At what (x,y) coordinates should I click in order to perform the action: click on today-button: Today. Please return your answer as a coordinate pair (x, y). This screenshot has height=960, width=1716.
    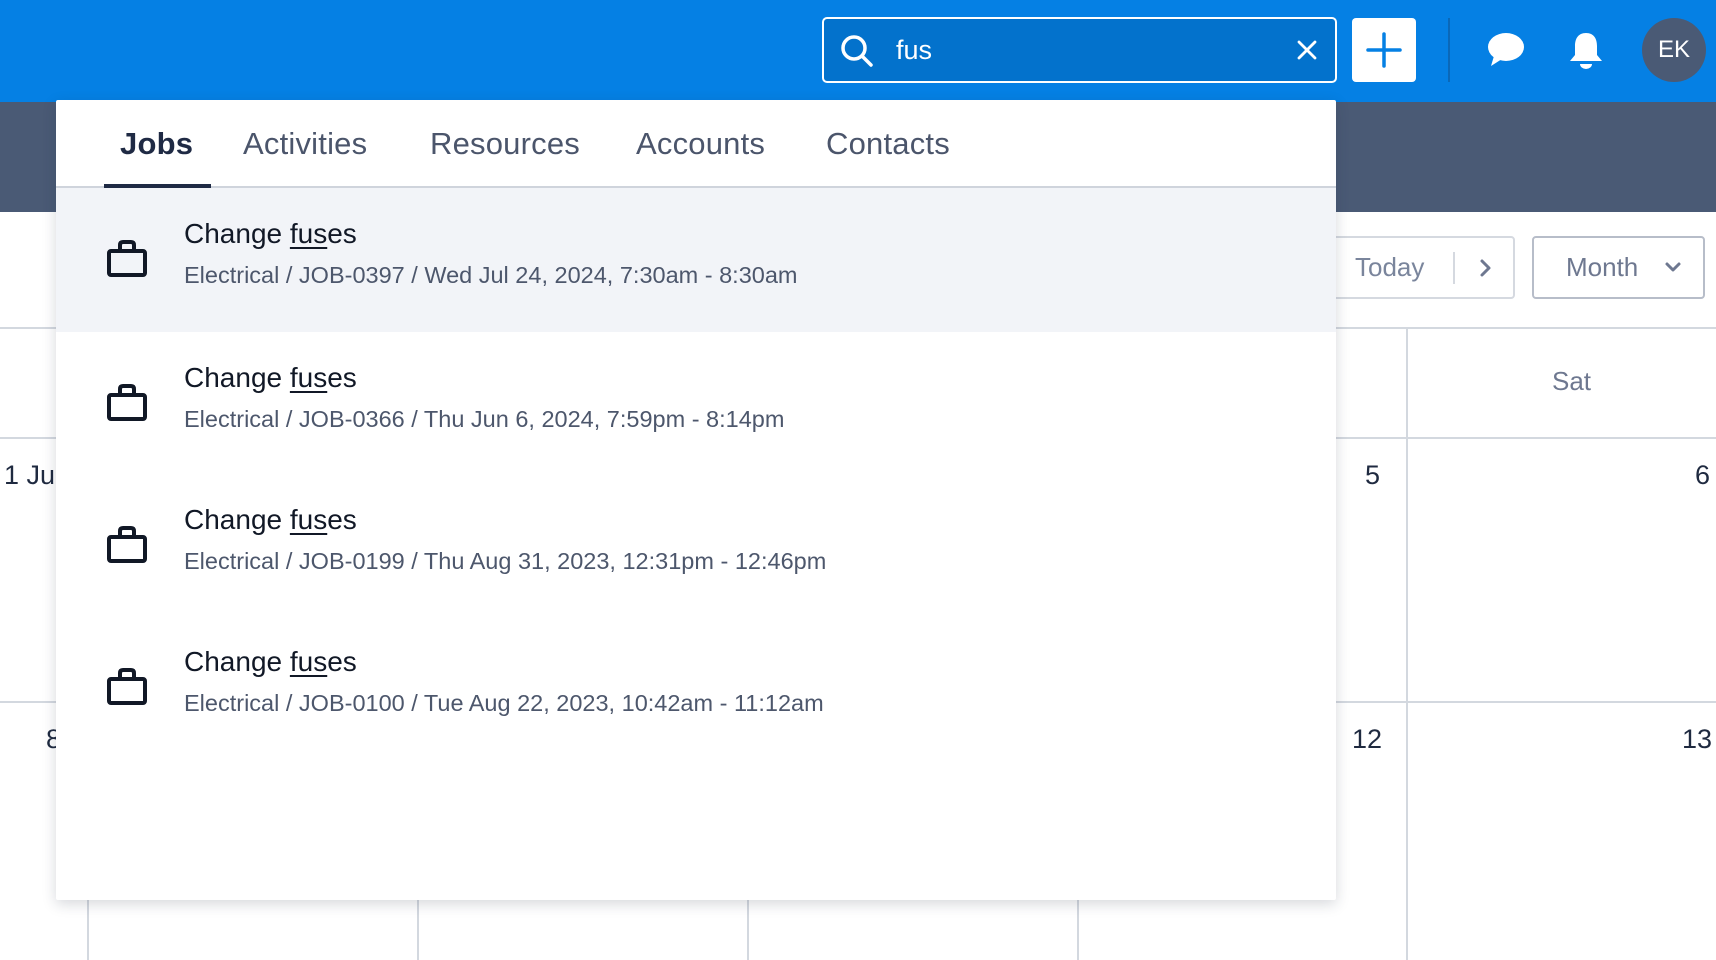
    Looking at the image, I should click on (1389, 267).